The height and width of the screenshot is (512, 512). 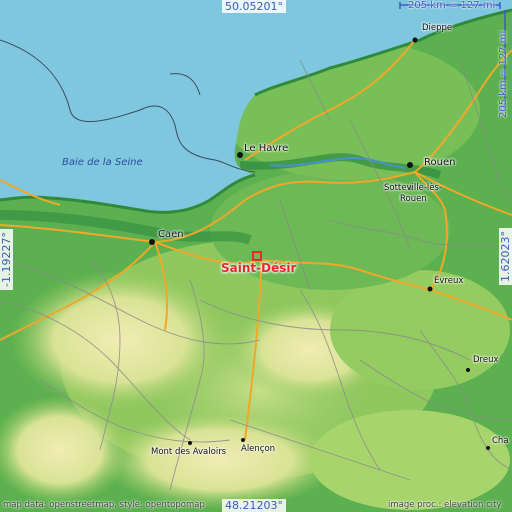 What do you see at coordinates (503, 74) in the screenshot?
I see `scale-label-vertical: 205 km = 127 mi` at bounding box center [503, 74].